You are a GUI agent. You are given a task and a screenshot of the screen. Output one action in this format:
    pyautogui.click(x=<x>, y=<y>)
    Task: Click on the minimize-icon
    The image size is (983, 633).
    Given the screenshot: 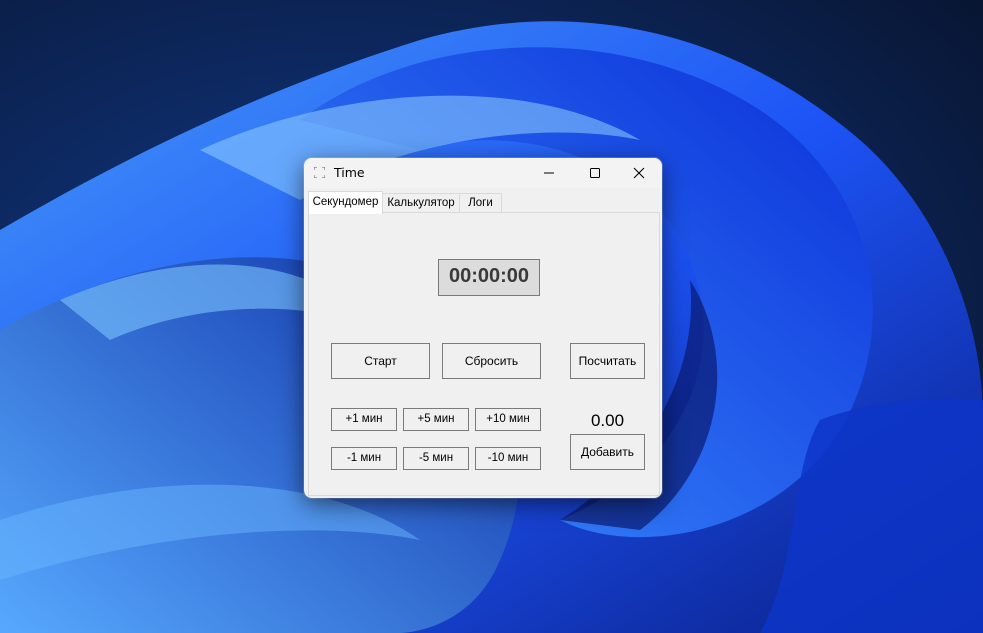 What is the action you would take?
    pyautogui.click(x=549, y=173)
    